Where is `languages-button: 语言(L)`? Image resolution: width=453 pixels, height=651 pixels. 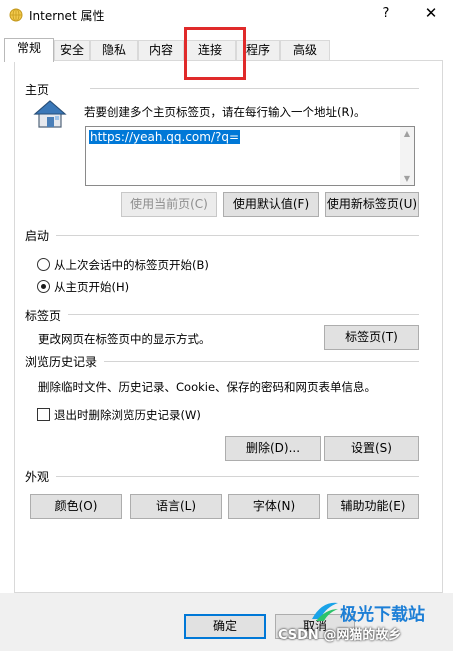 languages-button: 语言(L) is located at coordinates (176, 506).